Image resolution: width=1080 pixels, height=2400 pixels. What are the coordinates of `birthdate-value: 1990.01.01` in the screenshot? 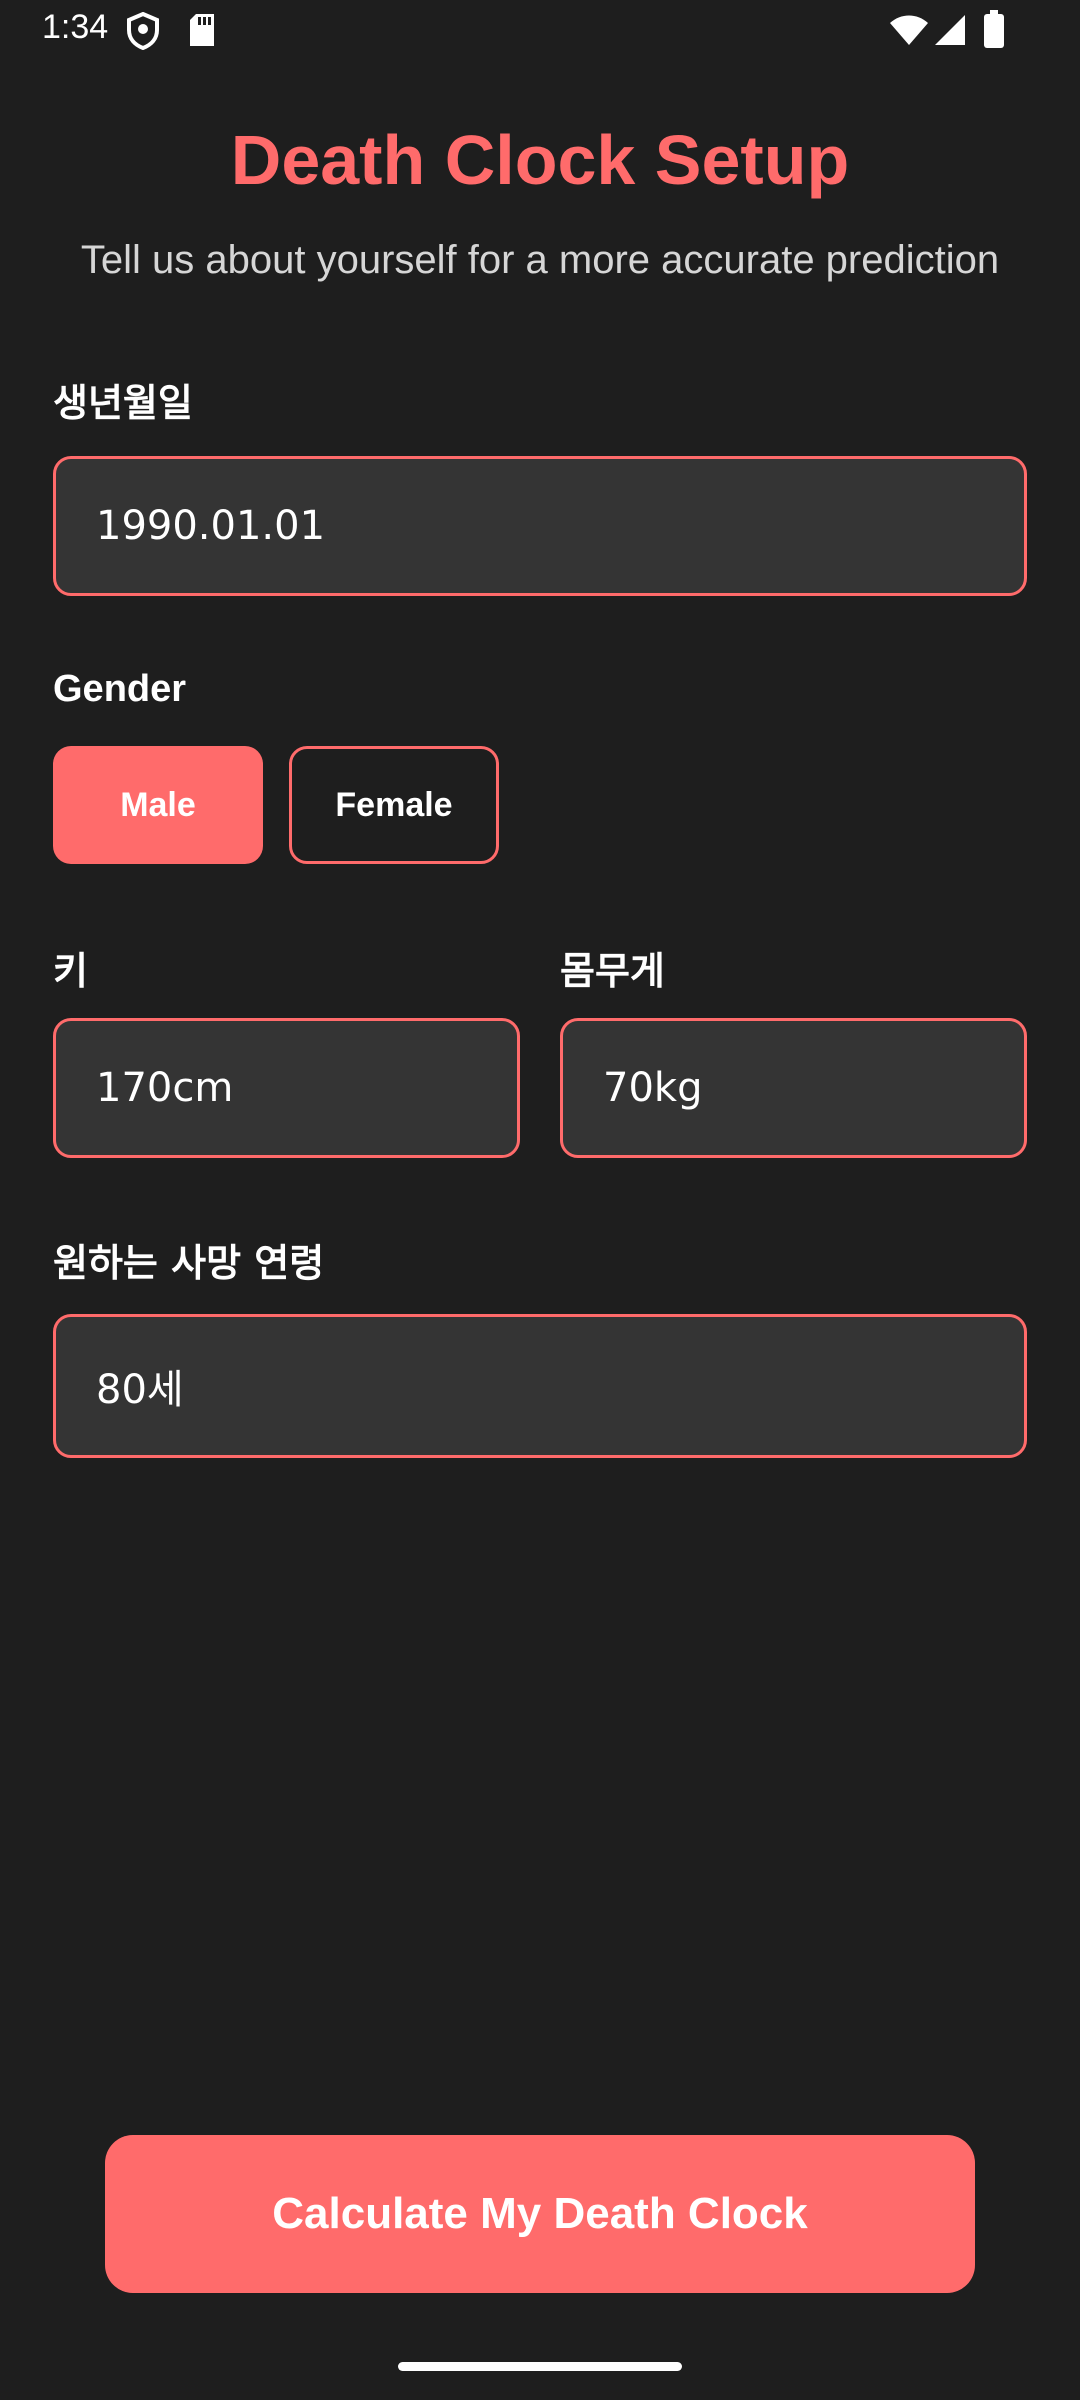 It's located at (211, 526).